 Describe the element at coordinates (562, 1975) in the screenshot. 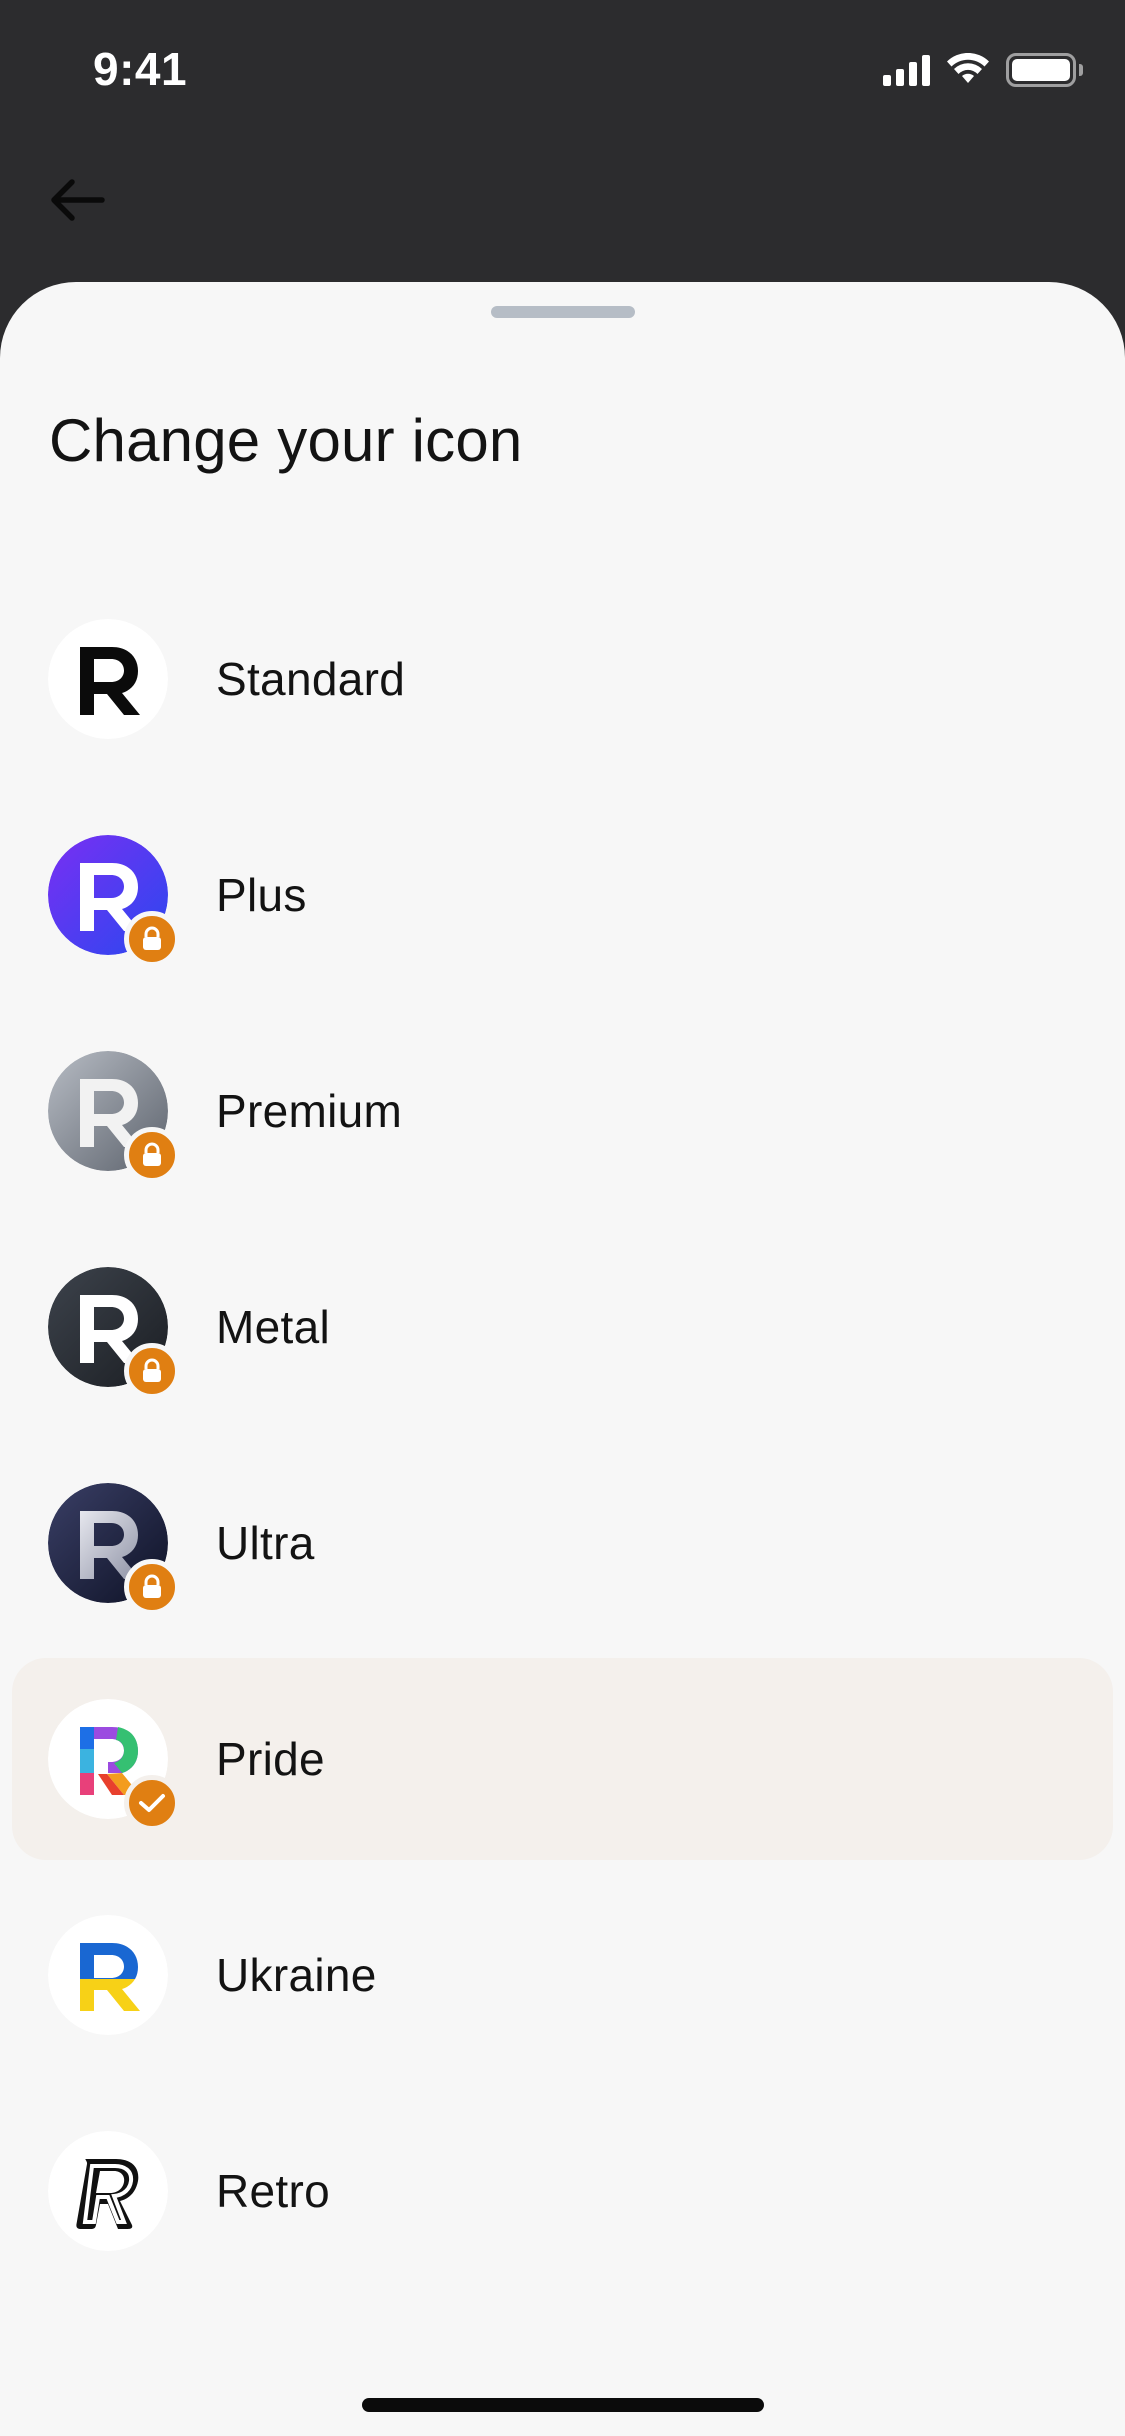

I see `icon-option-ukraine: Ukraine` at that location.